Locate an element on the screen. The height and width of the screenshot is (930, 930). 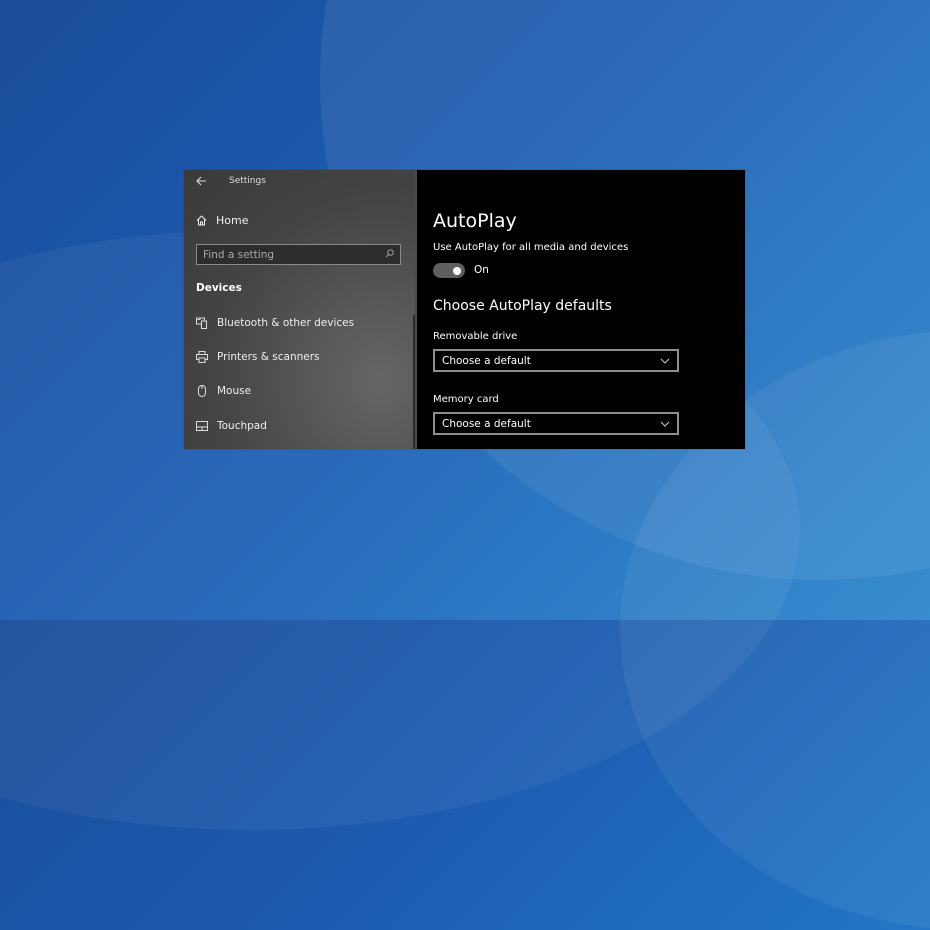
autoplay-toggle is located at coordinates (449, 270).